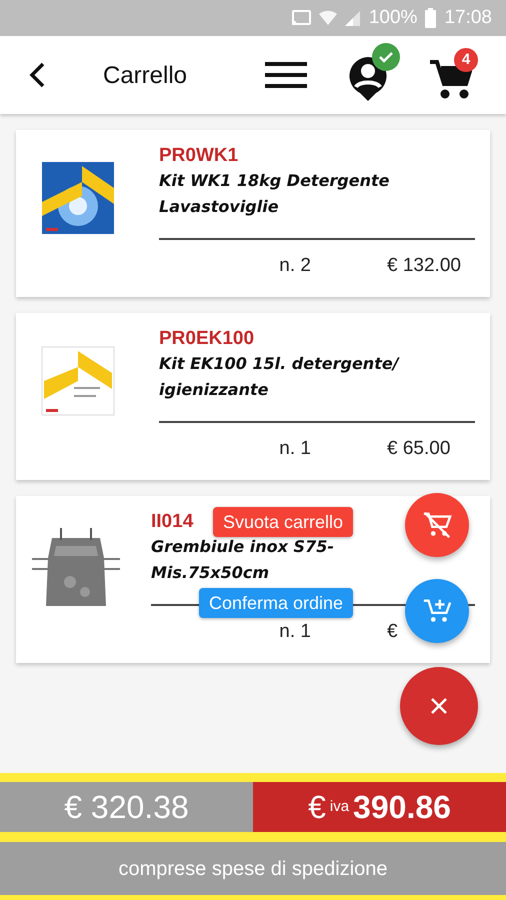 Image resolution: width=506 pixels, height=900 pixels. I want to click on close-icon, so click(439, 706).